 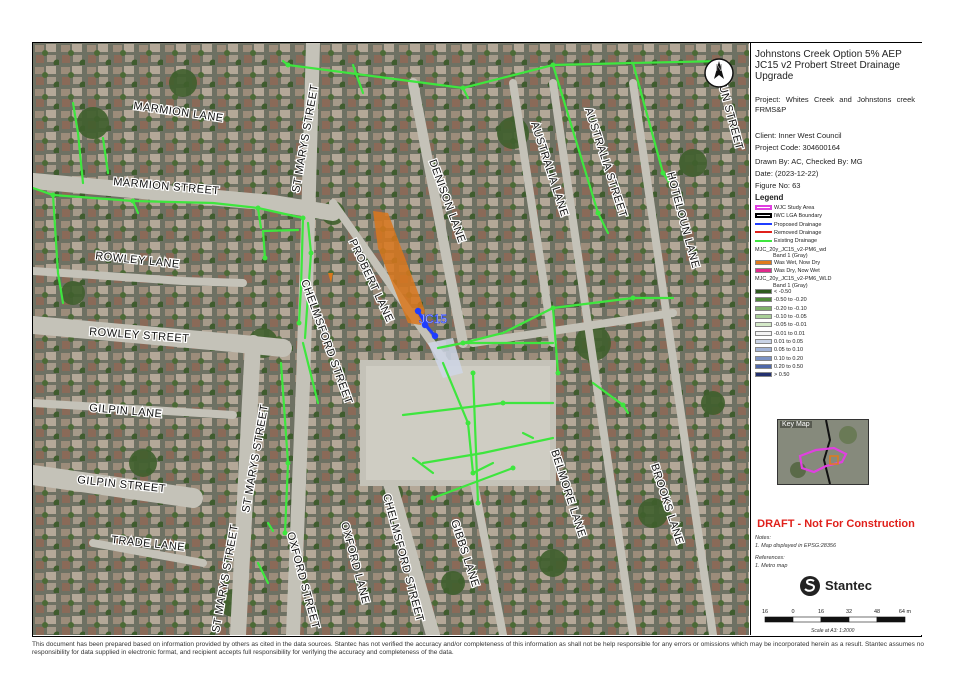 What do you see at coordinates (790, 308) in the screenshot?
I see `legend-label: -0.20 to -0.10` at bounding box center [790, 308].